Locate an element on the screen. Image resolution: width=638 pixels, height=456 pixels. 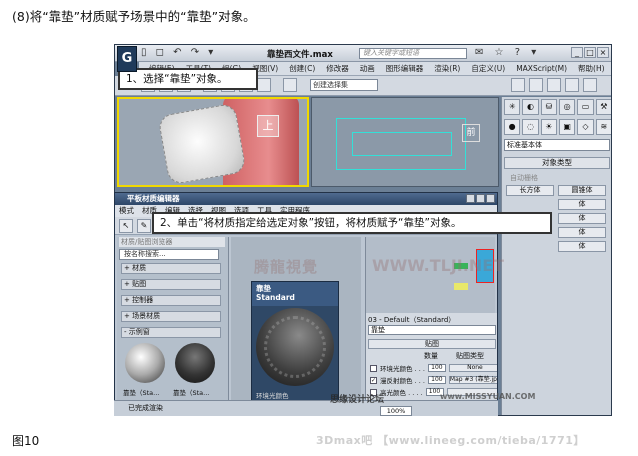
shapes-icon: ◌ is located at coordinates (530, 127).